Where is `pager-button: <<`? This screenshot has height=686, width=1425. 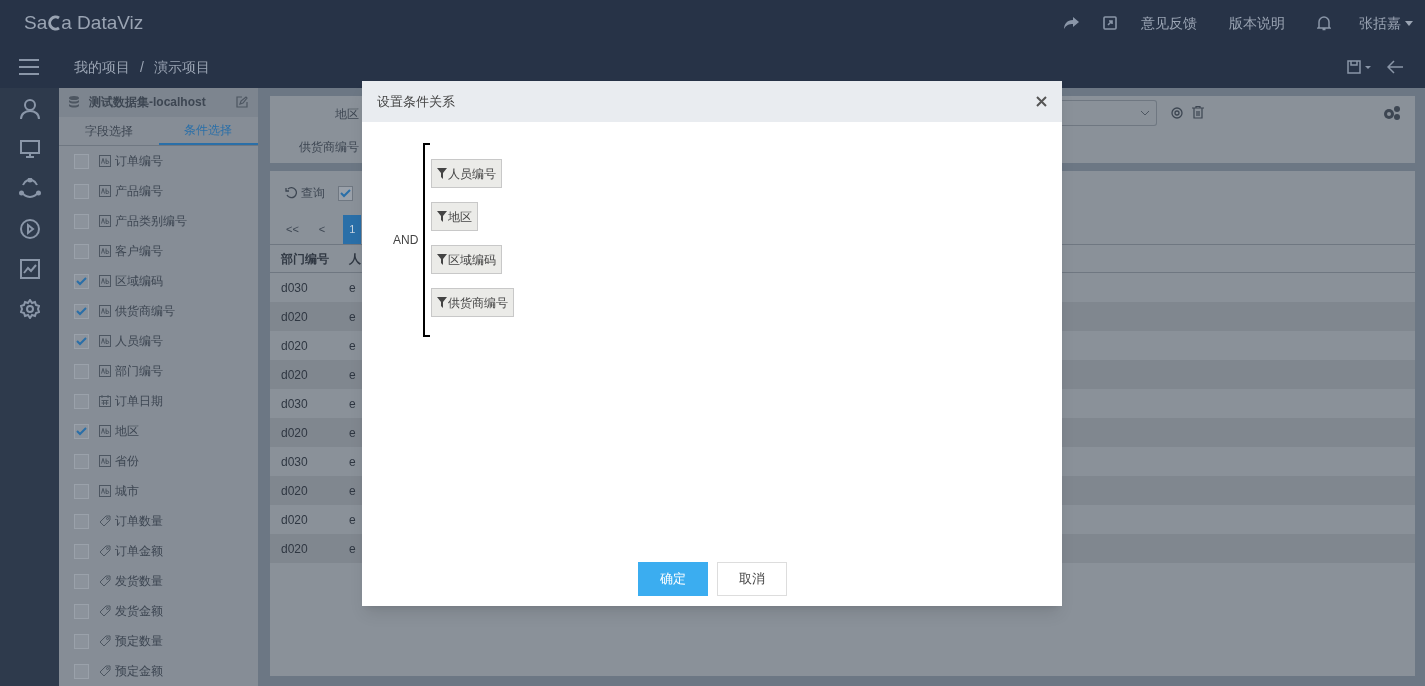
pager-button: << is located at coordinates (292, 229).